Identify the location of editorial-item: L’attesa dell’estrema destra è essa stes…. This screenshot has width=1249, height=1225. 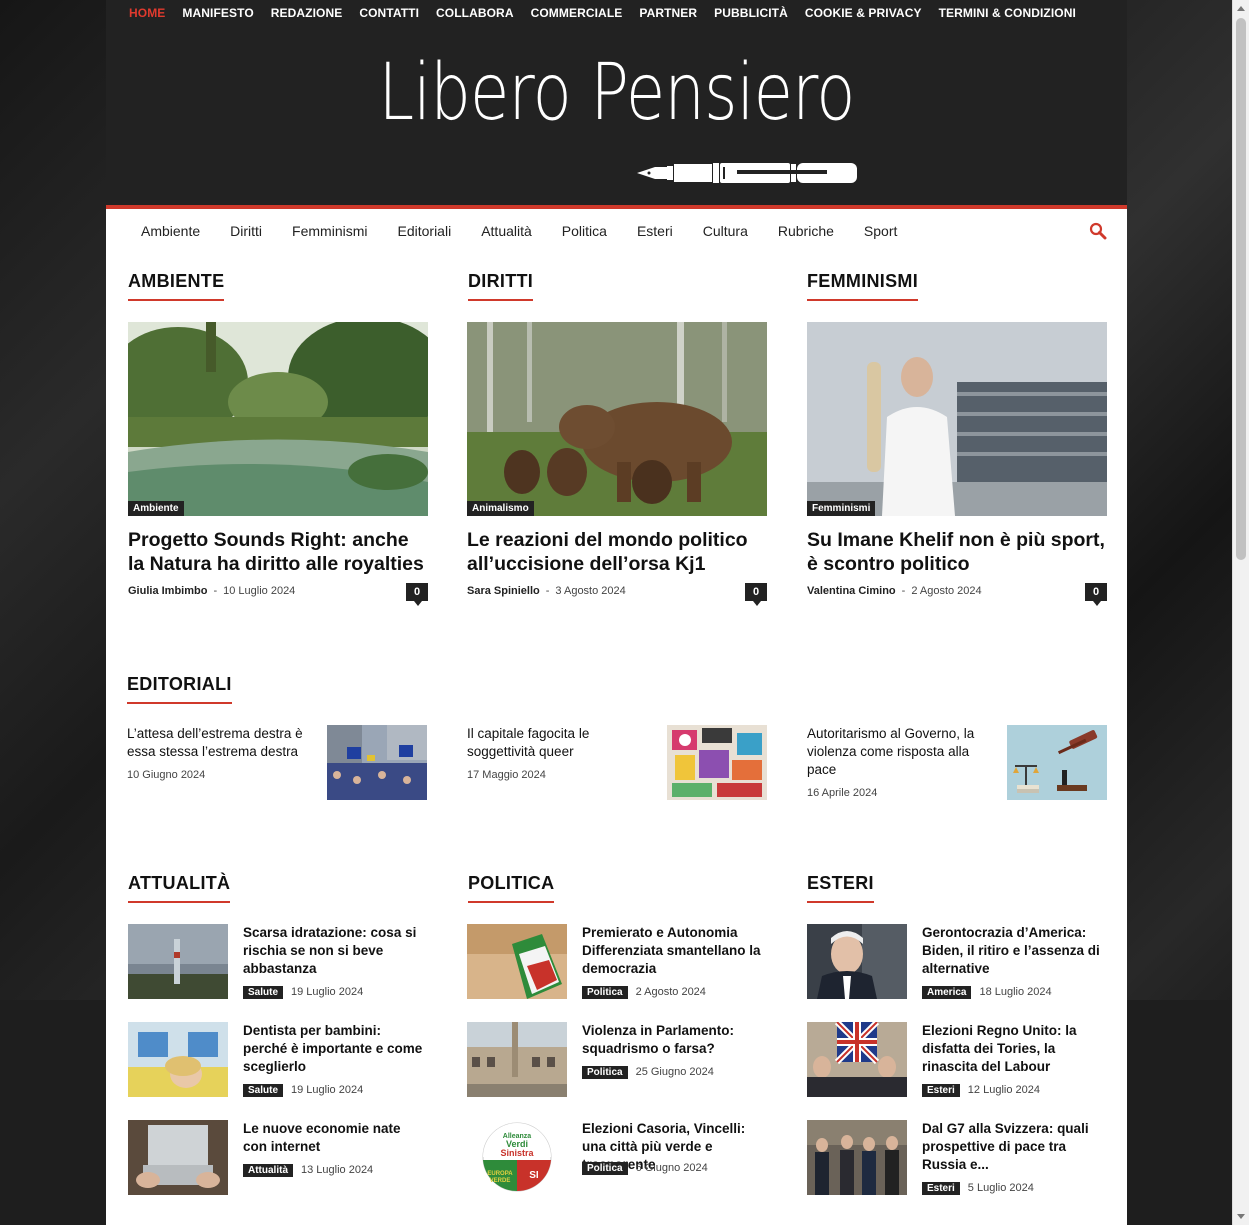
(277, 763).